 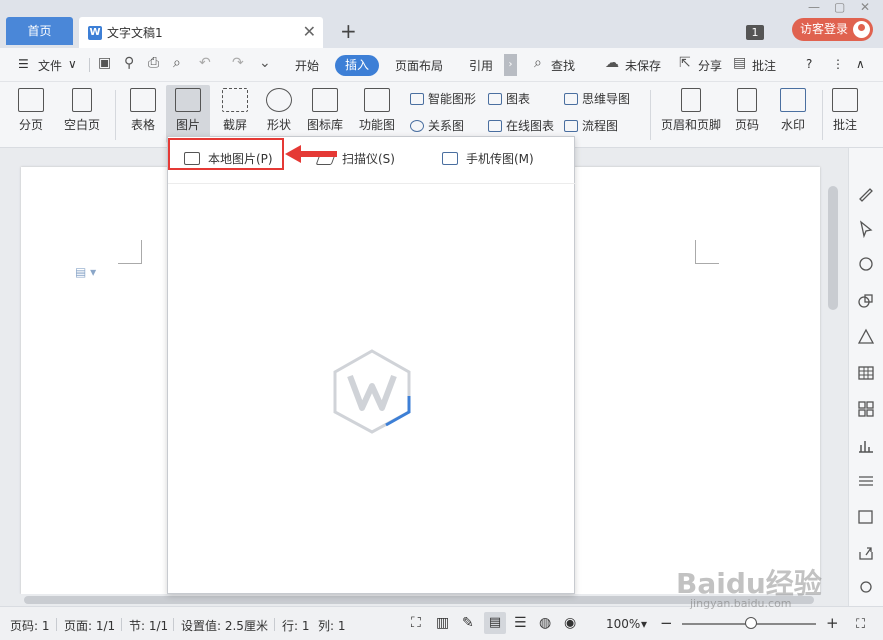 I want to click on pen-icon, so click(x=866, y=193).